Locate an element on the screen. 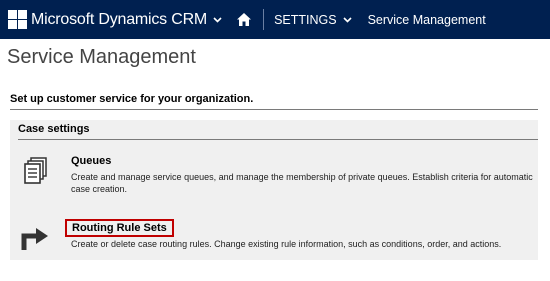 The width and height of the screenshot is (550, 281). routing-arrow-icon is located at coordinates (35, 238).